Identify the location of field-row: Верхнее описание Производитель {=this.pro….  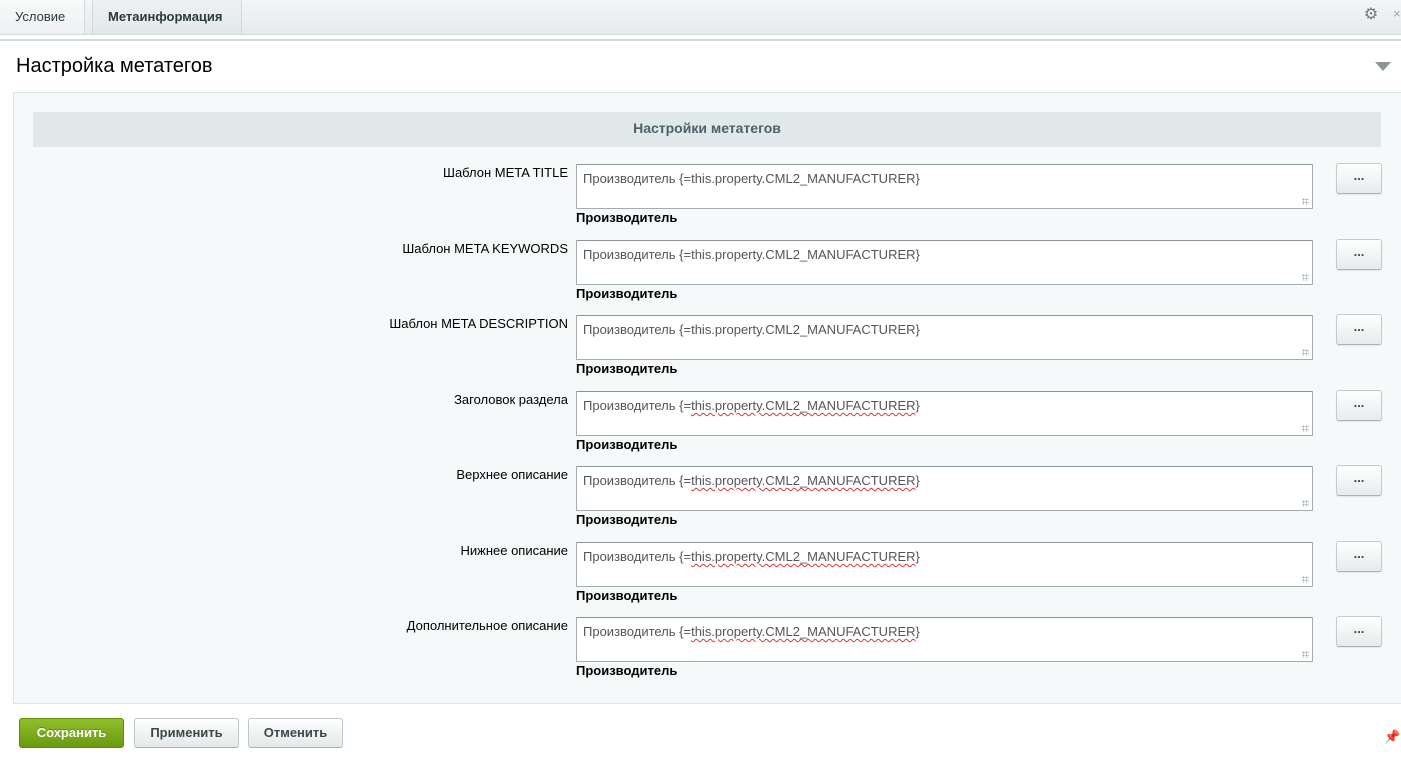
(700, 501).